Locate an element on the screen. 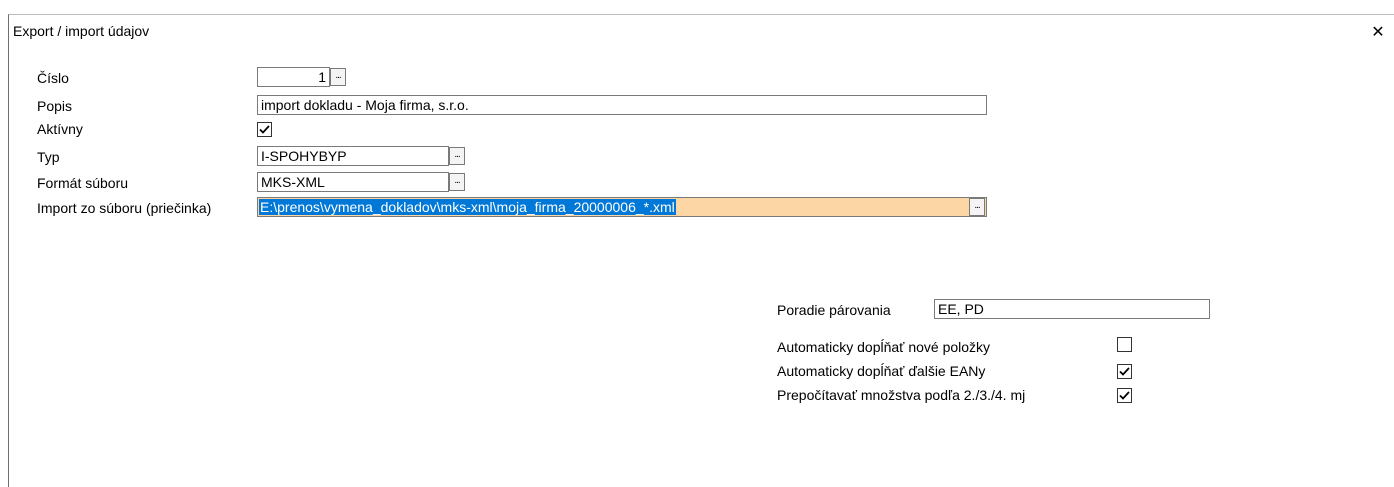  title-bar: Export / import údajov ✕ is located at coordinates (701, 31).